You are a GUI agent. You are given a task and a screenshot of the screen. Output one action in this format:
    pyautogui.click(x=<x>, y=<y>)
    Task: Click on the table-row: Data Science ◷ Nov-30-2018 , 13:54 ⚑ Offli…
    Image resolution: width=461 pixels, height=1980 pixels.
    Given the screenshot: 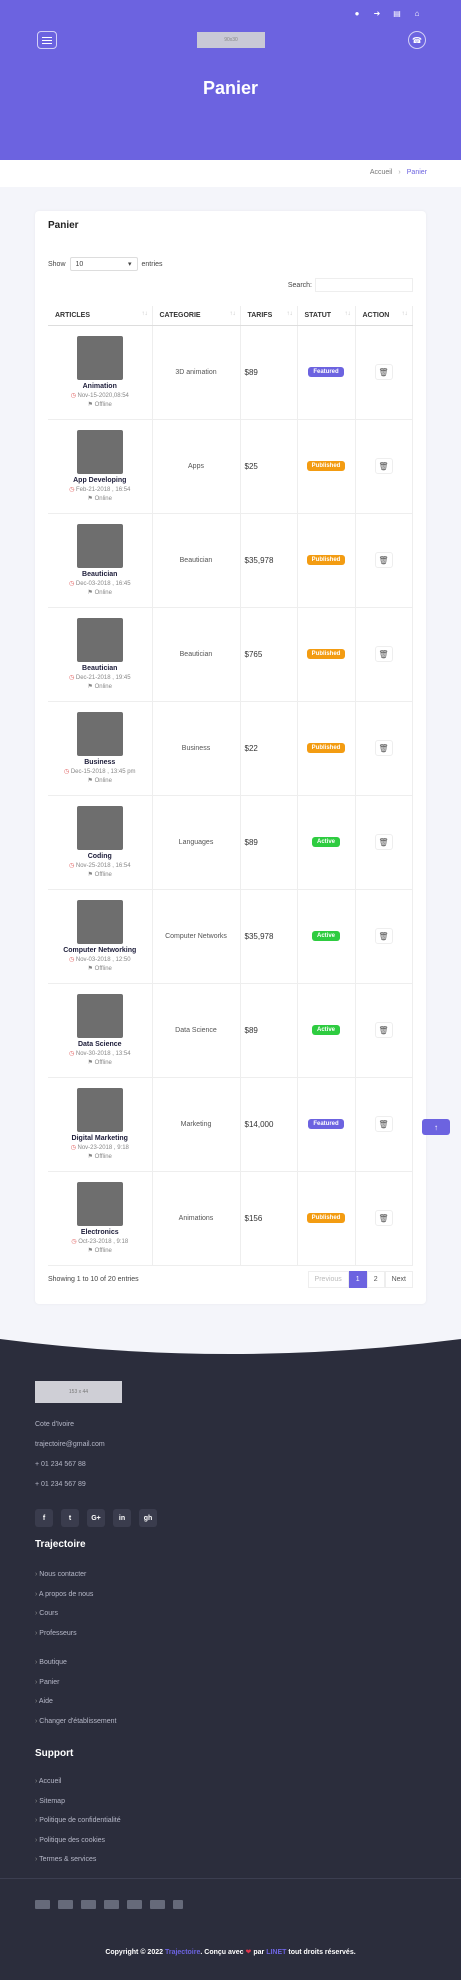 What is the action you would take?
    pyautogui.click(x=230, y=1030)
    